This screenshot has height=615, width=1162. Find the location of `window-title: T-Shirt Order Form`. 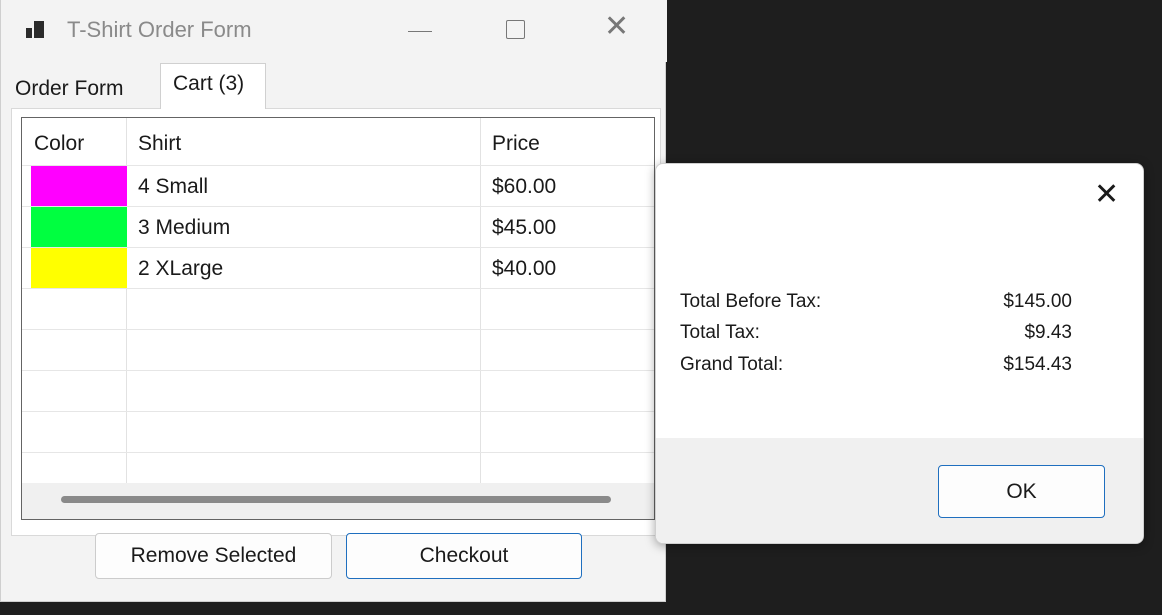

window-title: T-Shirt Order Form is located at coordinates (159, 29).